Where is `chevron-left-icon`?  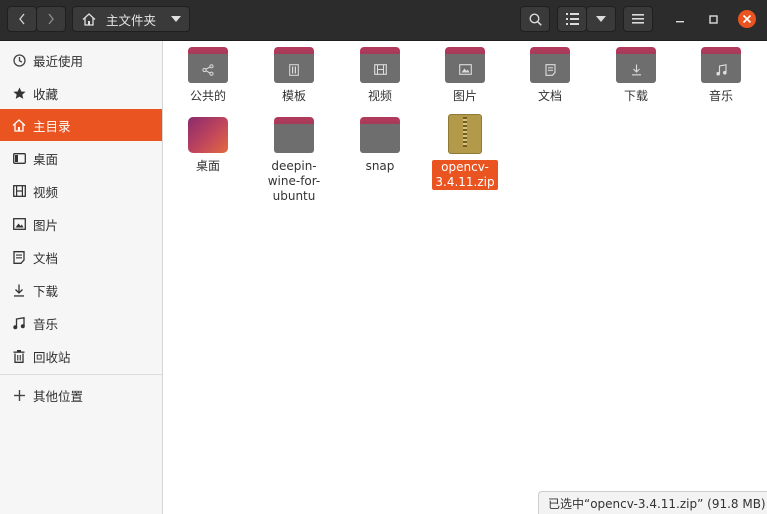 chevron-left-icon is located at coordinates (22, 19).